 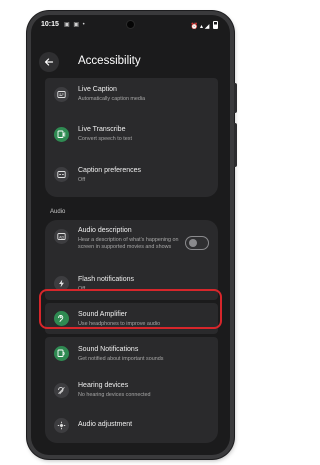 I want to click on svg-text: AD, so click(x=61, y=237).